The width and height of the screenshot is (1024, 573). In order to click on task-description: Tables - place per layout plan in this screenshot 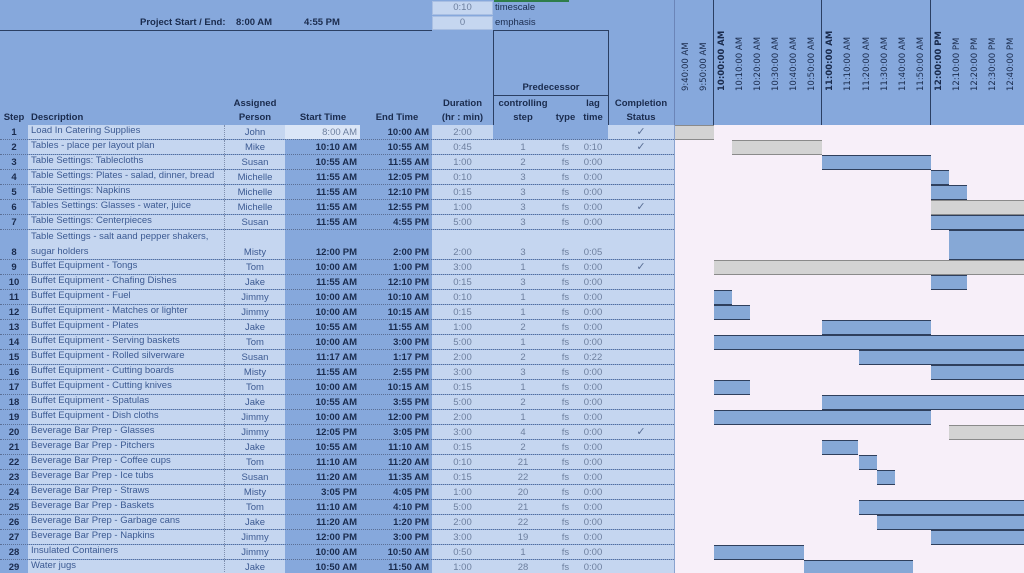, I will do `click(126, 147)`.